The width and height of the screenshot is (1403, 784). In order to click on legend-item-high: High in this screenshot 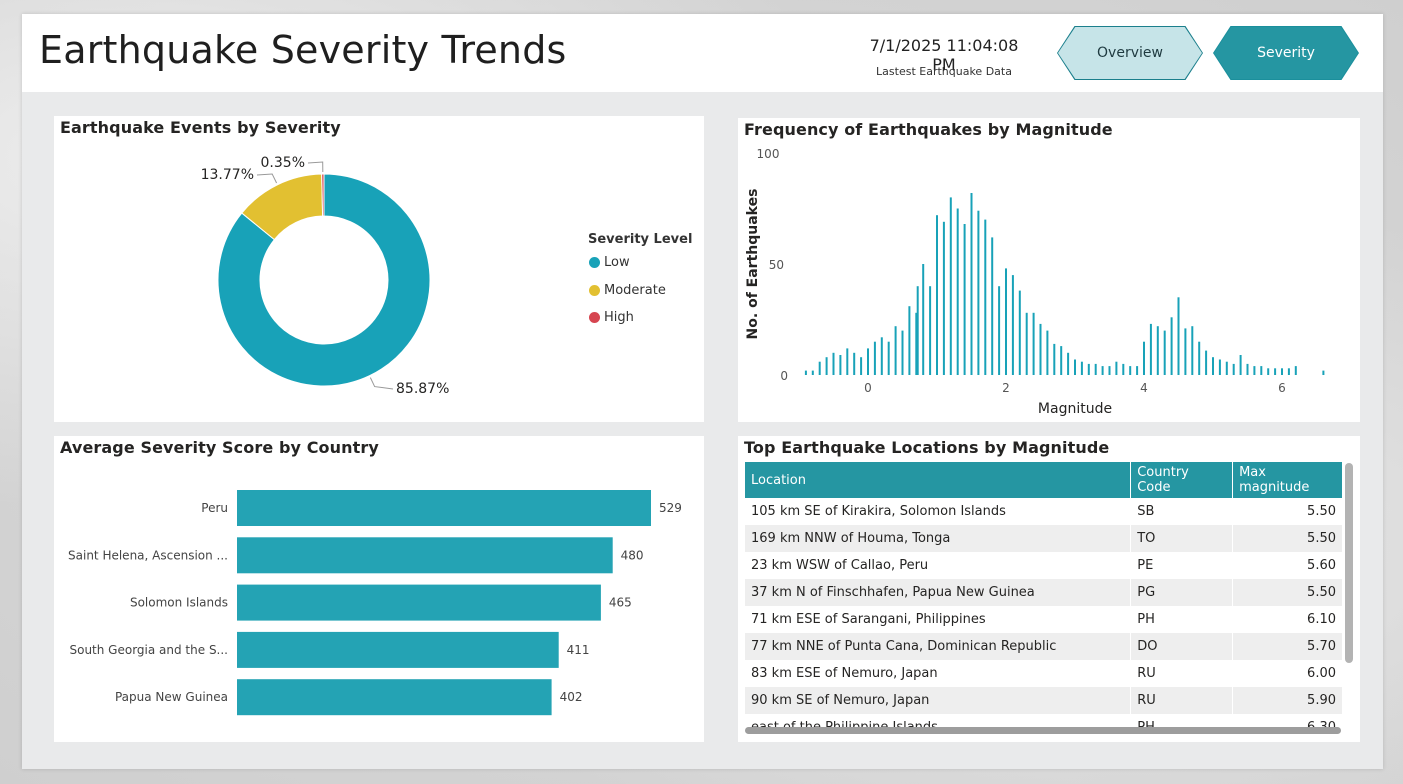, I will do `click(611, 317)`.